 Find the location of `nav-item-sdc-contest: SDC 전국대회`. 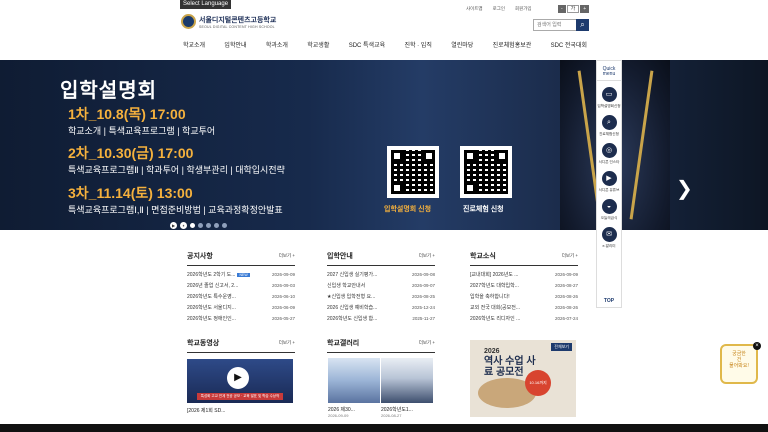

nav-item-sdc-contest: SDC 전국대회 is located at coordinates (569, 44).